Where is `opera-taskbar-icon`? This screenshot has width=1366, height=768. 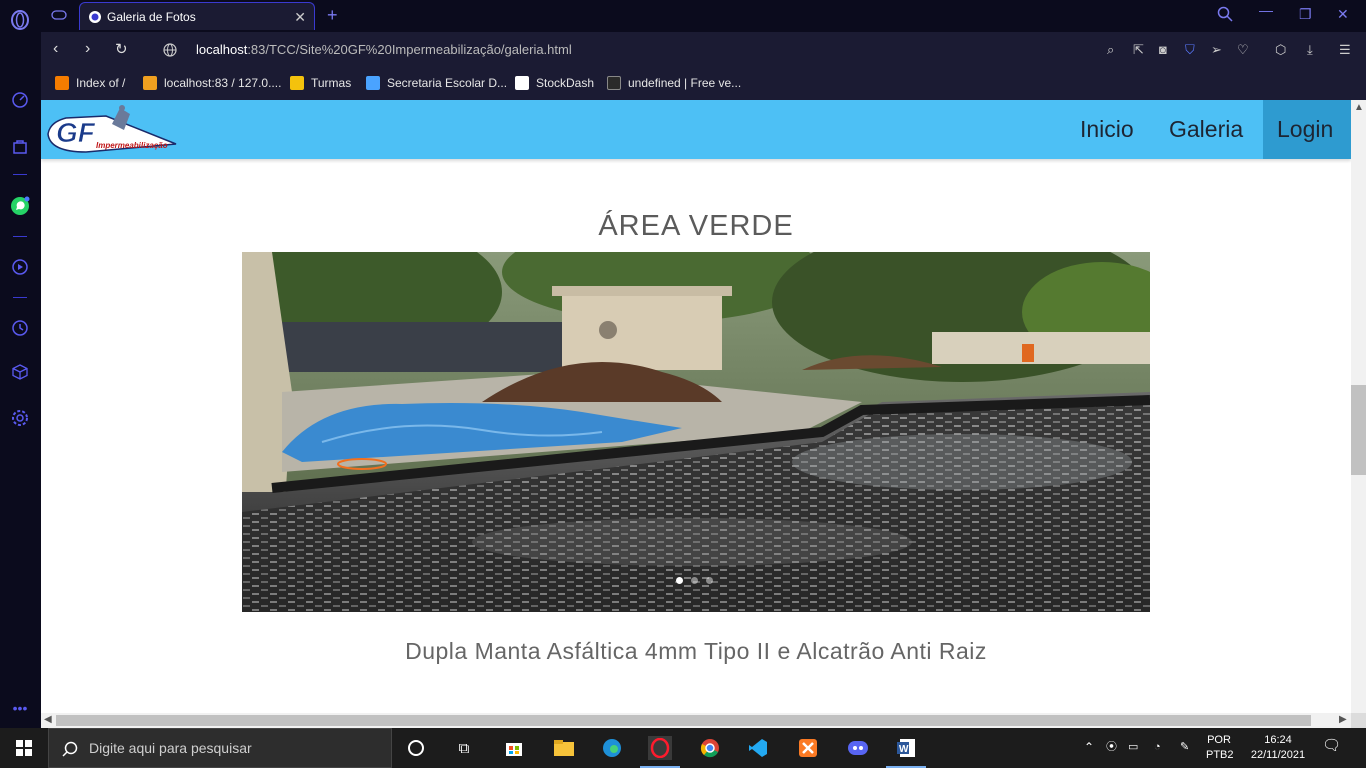
opera-taskbar-icon is located at coordinates (660, 748).